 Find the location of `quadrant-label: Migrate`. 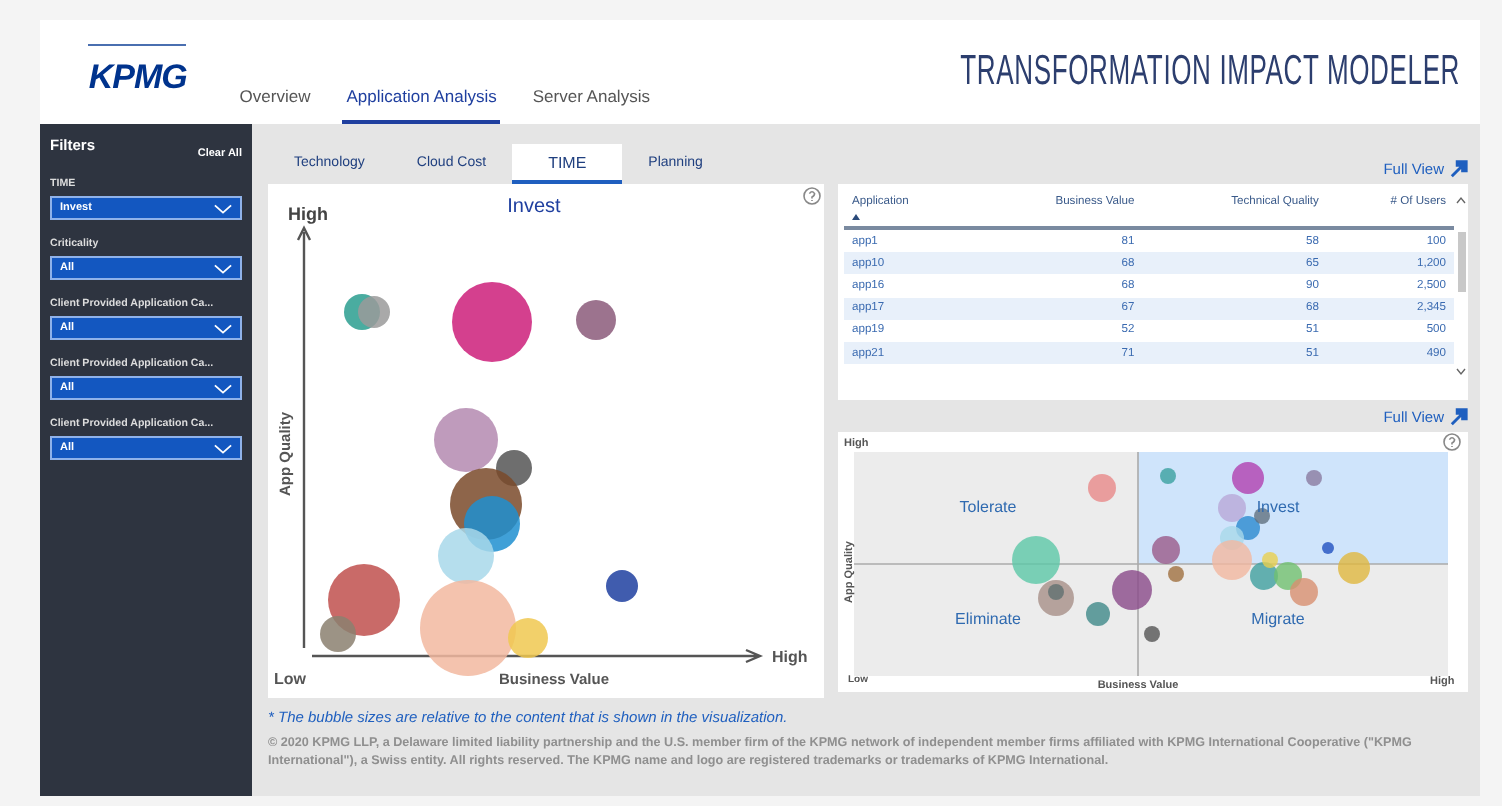

quadrant-label: Migrate is located at coordinates (1278, 619).